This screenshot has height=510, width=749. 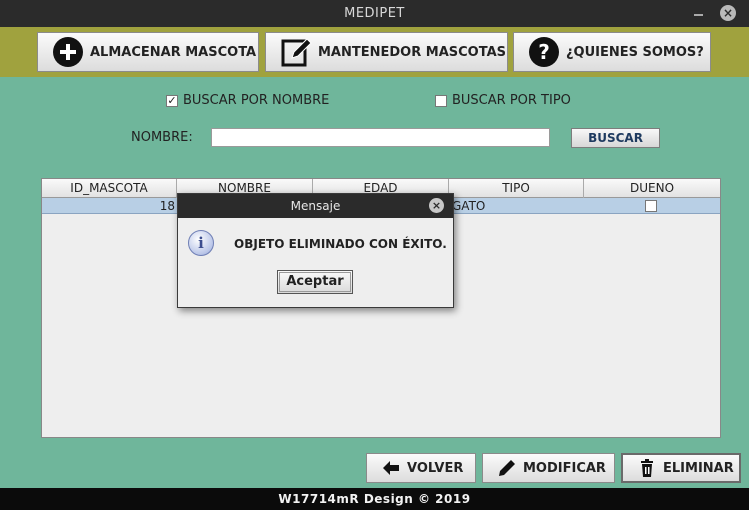 What do you see at coordinates (635, 52) in the screenshot?
I see `about-us-label: ¿QUIENES SOMOS?` at bounding box center [635, 52].